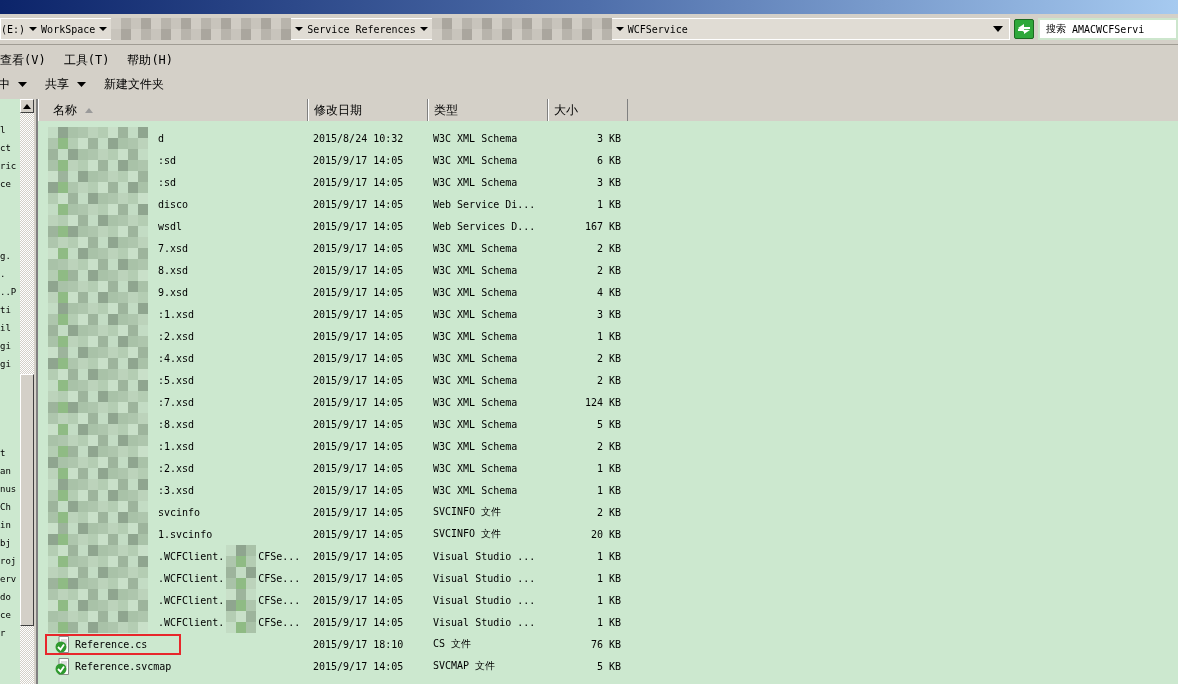  What do you see at coordinates (176, 358) in the screenshot?
I see `file-name: :4.xsd` at bounding box center [176, 358].